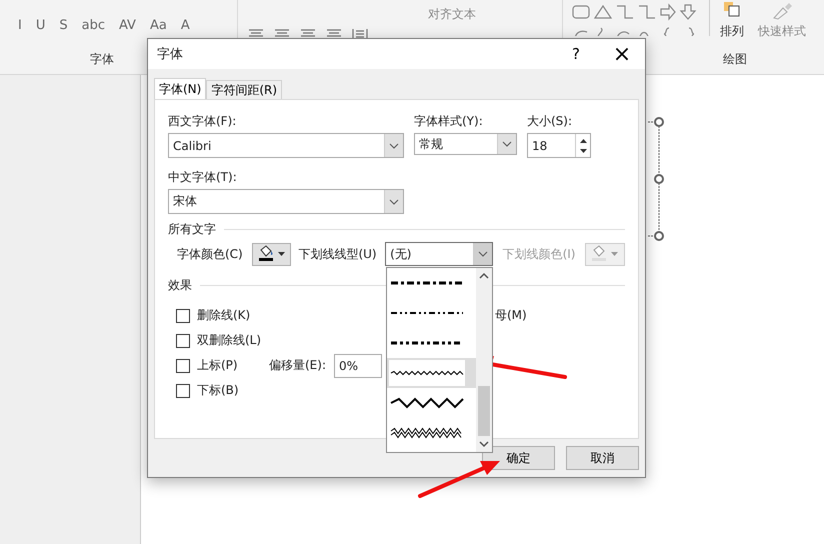 The image size is (824, 544). I want to click on format-button: S, so click(63, 25).